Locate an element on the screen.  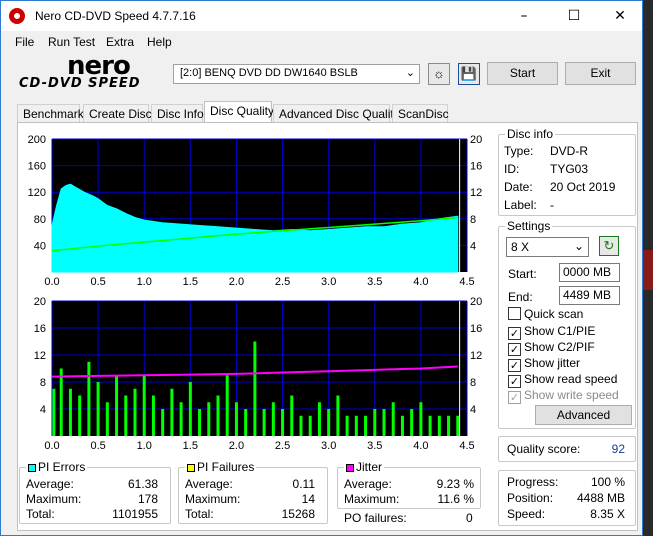
disc-label-value: - is located at coordinates (552, 205).